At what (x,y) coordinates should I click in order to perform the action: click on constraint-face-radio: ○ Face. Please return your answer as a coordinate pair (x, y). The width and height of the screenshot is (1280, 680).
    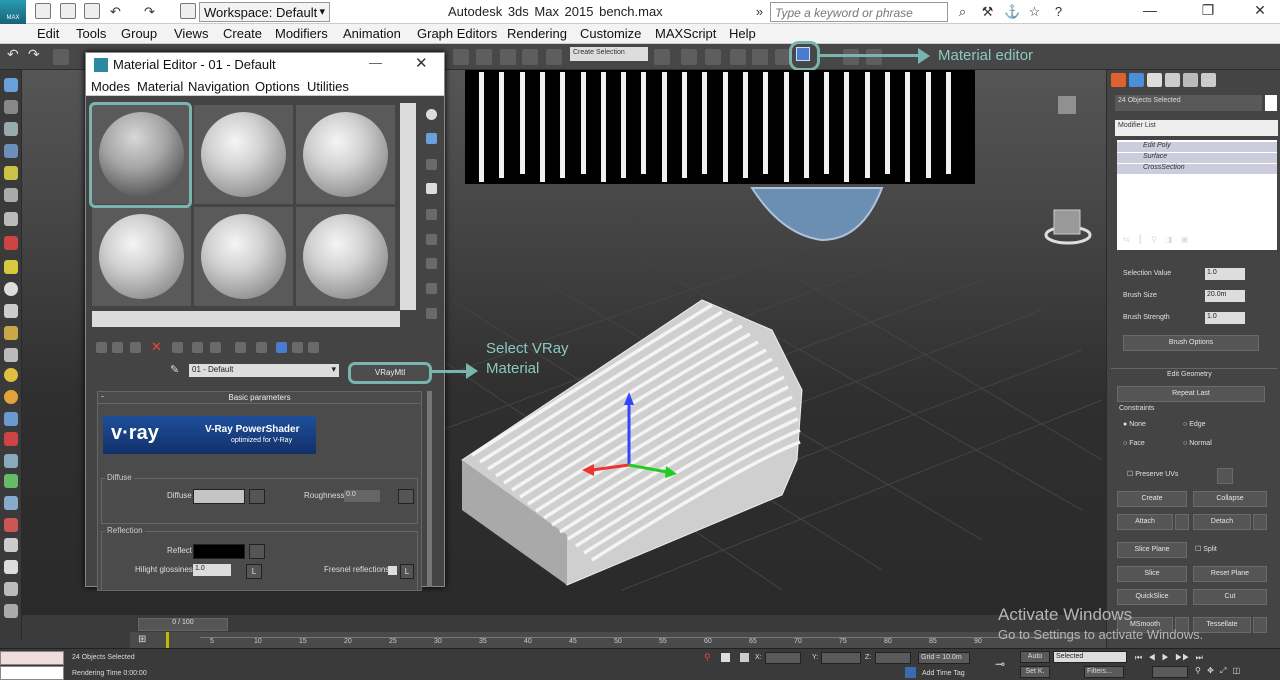
    Looking at the image, I should click on (1134, 443).